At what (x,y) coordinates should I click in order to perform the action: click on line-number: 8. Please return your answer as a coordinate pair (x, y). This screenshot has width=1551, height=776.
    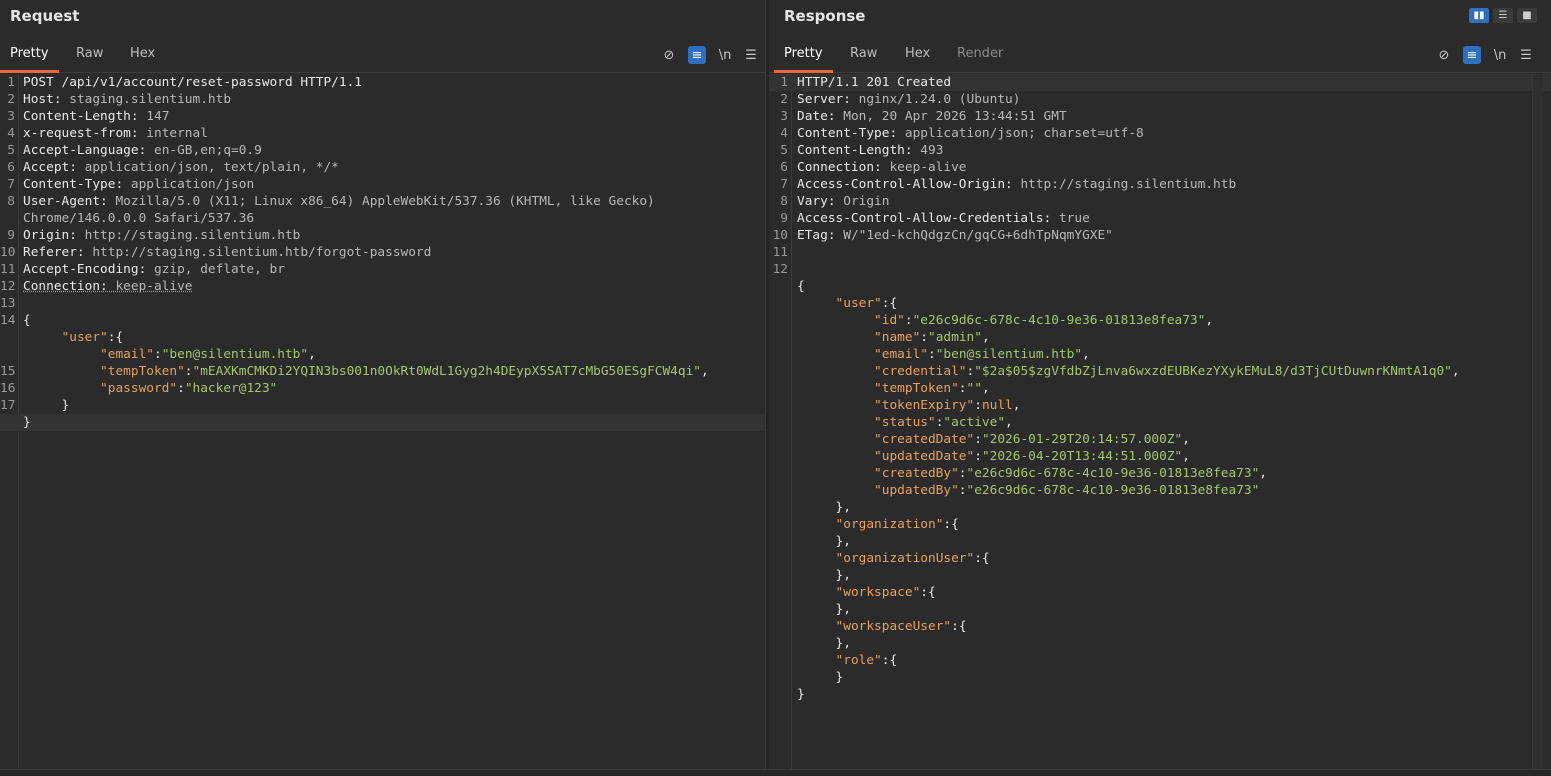
    Looking at the image, I should click on (11, 201).